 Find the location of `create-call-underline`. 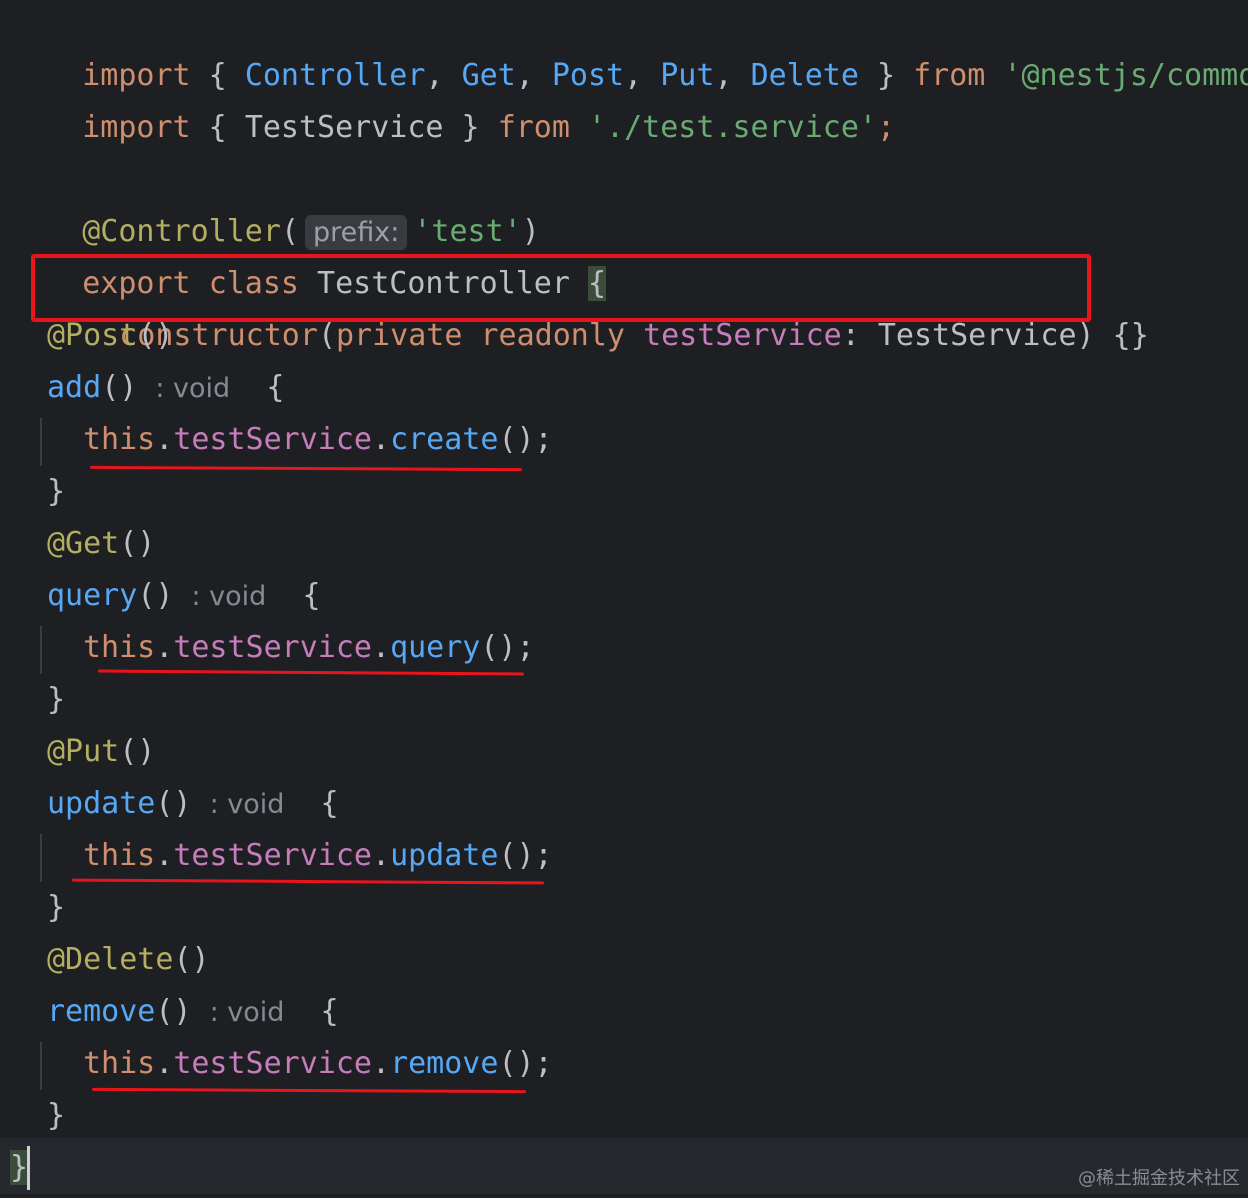

create-call-underline is located at coordinates (306, 468).